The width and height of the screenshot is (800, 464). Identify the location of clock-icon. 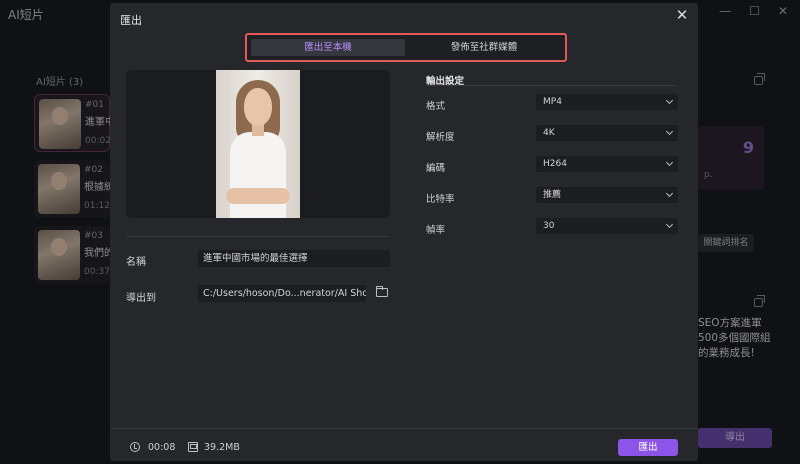
(135, 447).